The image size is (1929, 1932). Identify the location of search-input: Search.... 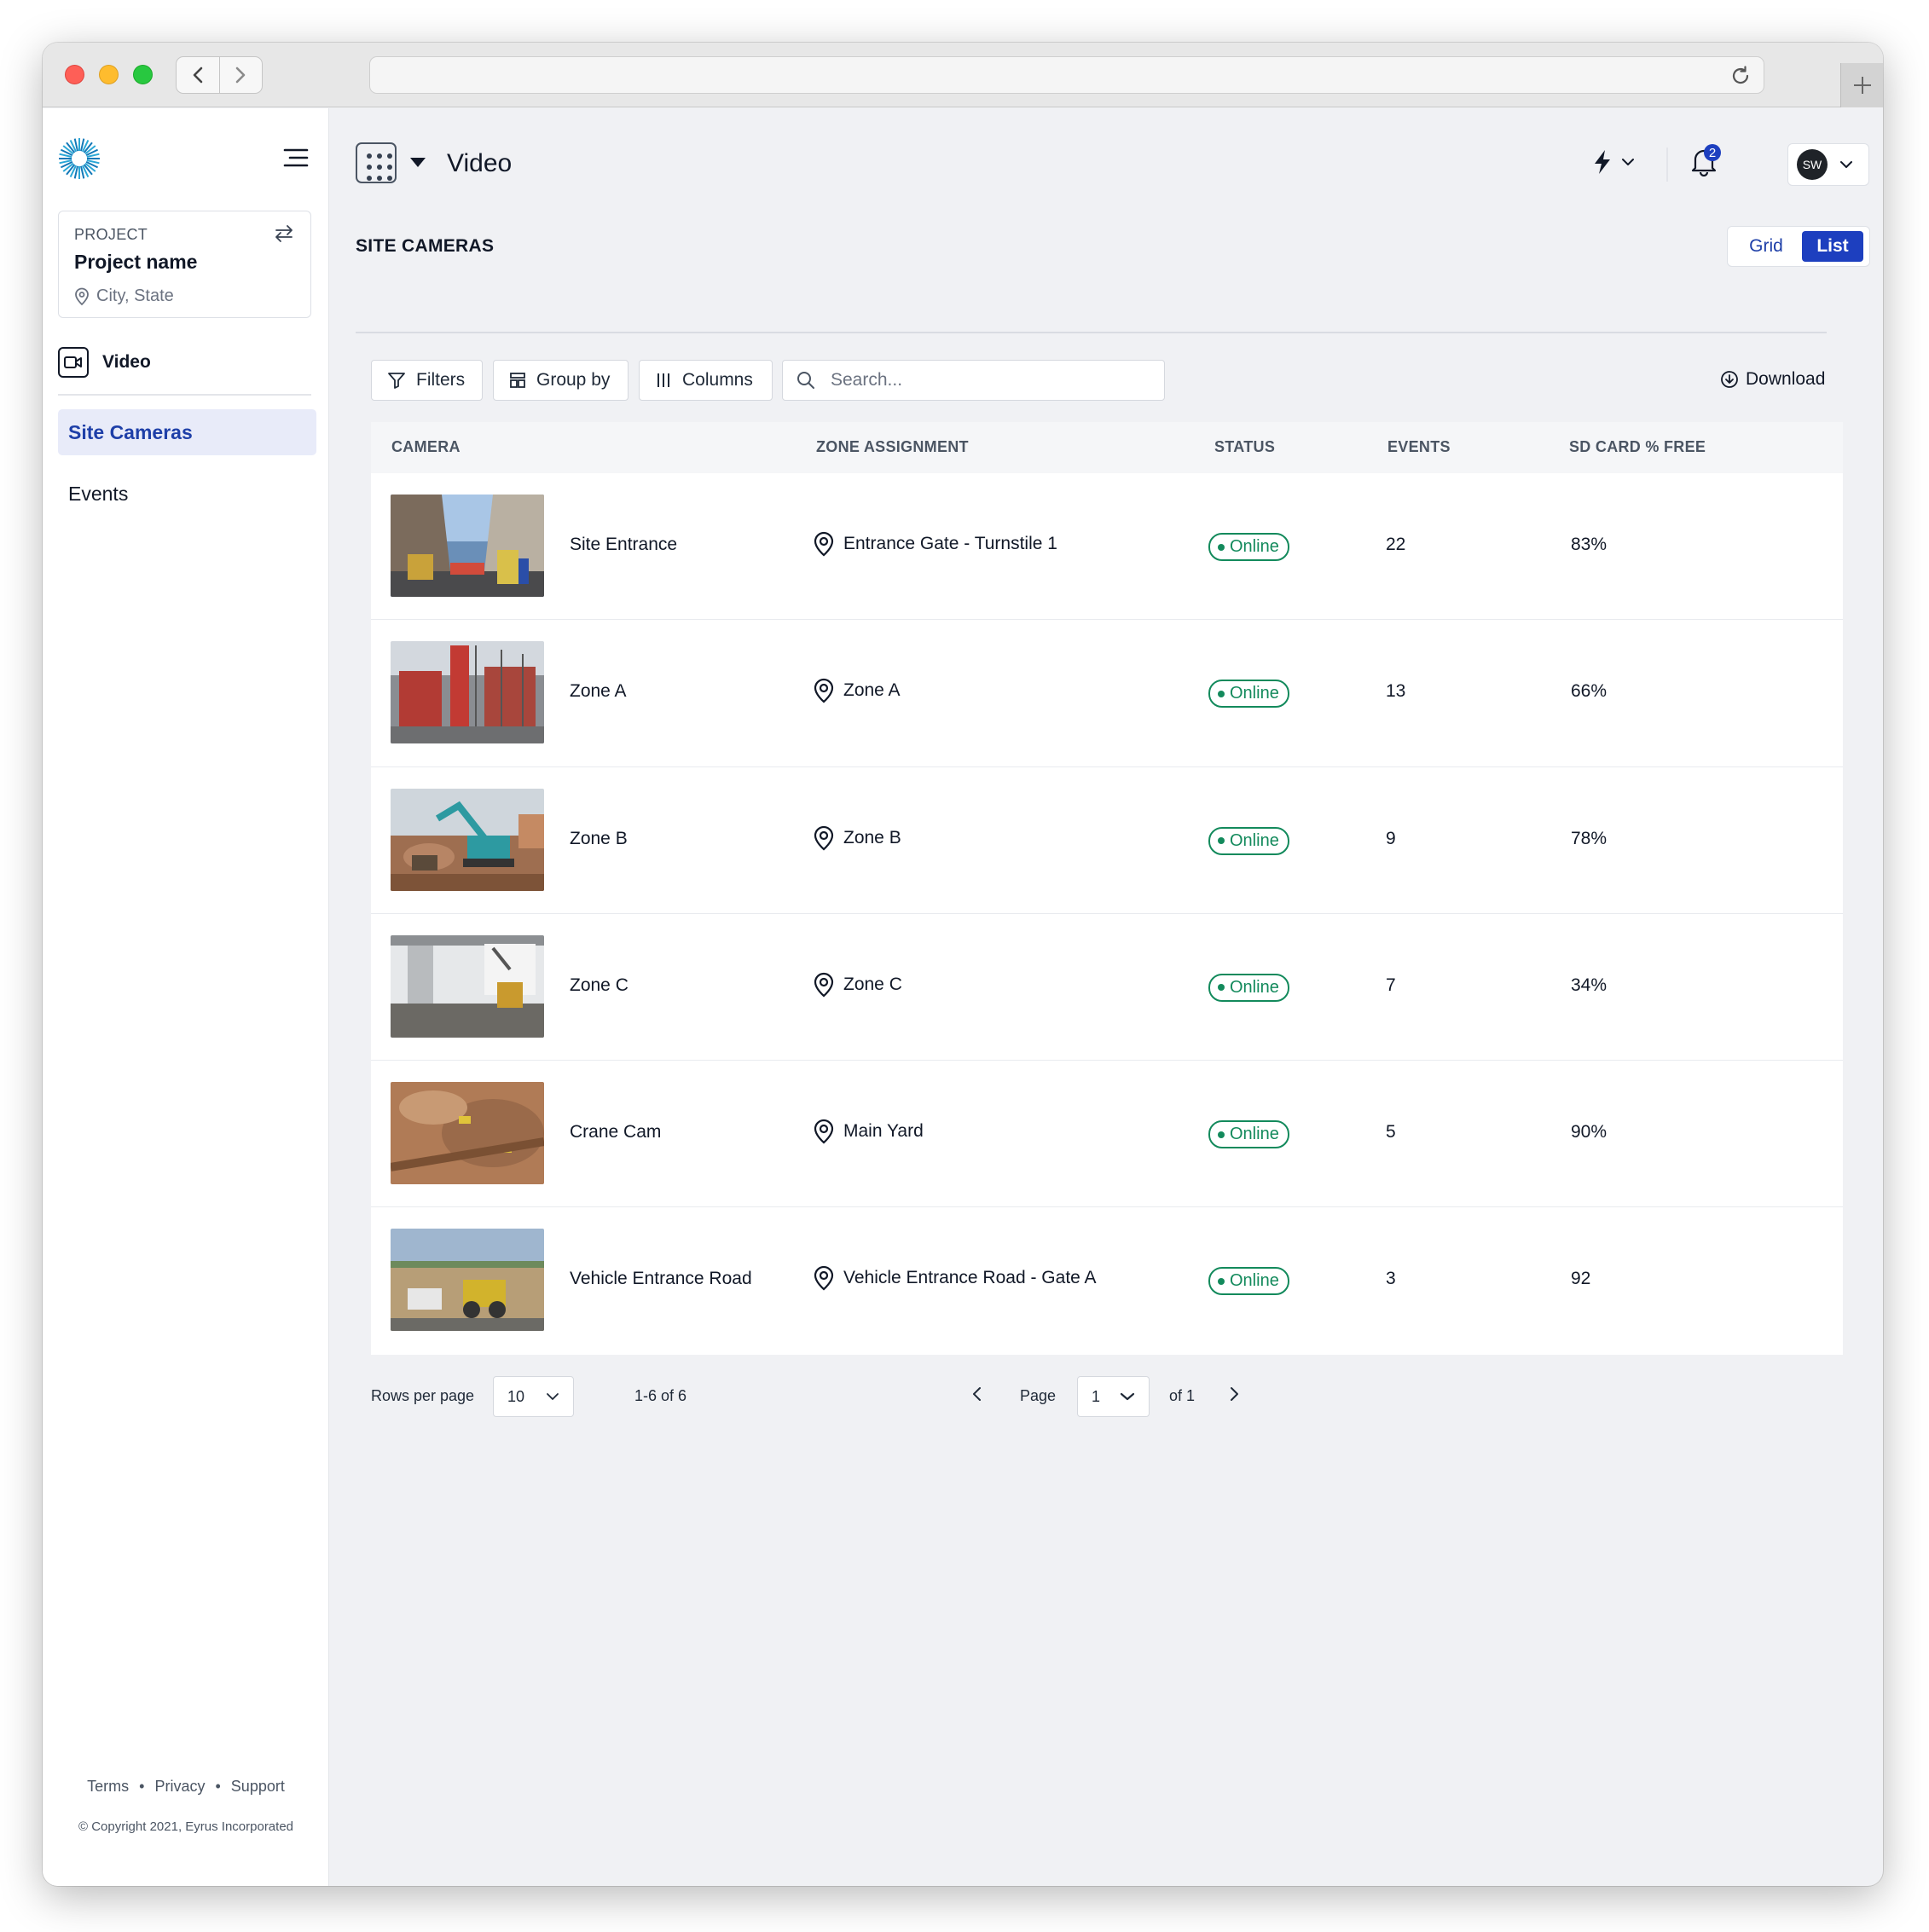
(973, 380).